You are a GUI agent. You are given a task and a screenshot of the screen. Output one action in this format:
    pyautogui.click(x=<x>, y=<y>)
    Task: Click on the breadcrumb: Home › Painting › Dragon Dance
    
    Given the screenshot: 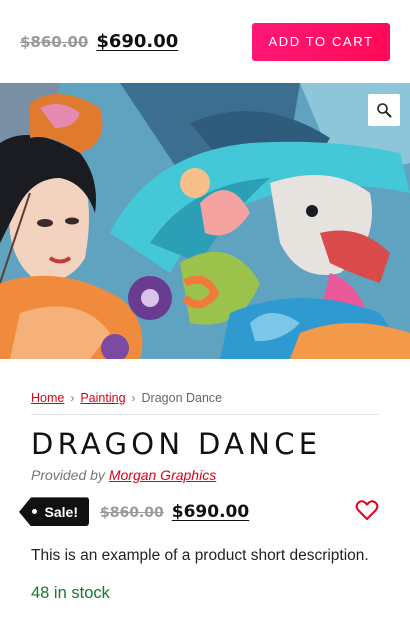 What is the action you would take?
    pyautogui.click(x=205, y=403)
    